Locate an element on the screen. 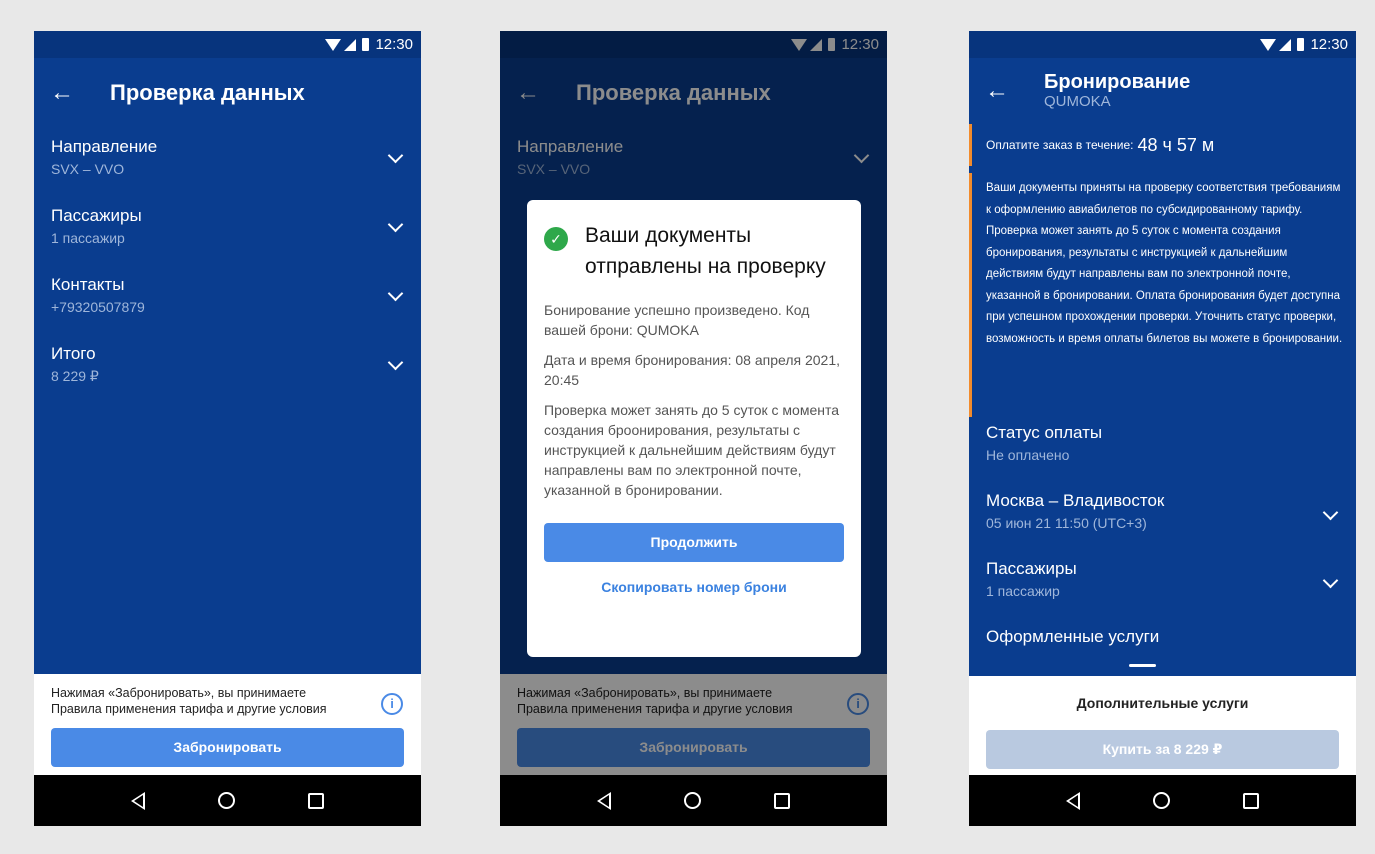  section-label: Направление is located at coordinates (104, 146).